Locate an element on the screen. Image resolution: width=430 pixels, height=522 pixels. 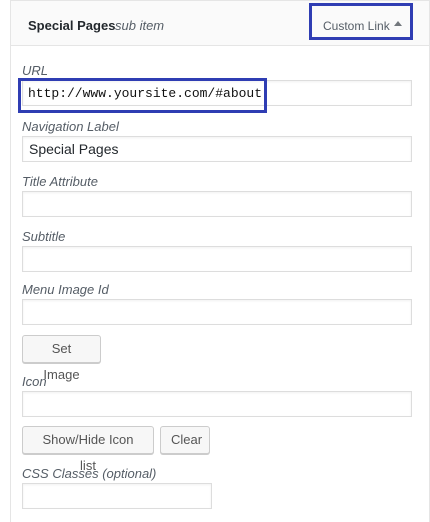
subtitle-label: Subtitle is located at coordinates (44, 236).